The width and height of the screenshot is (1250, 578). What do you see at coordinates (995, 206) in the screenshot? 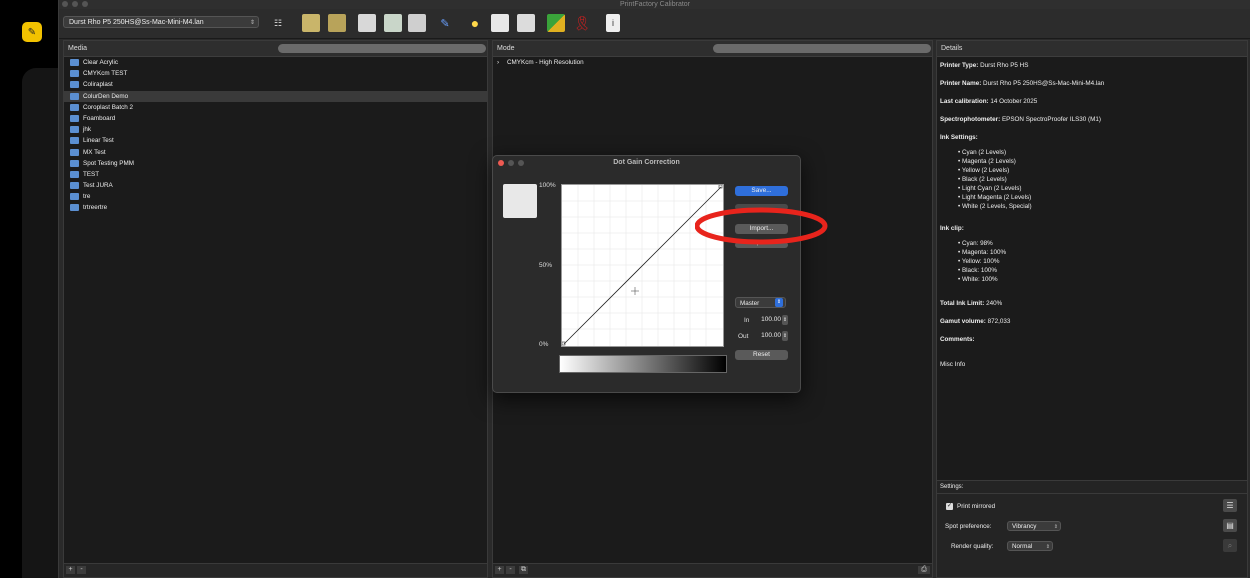
I see `ink-setting-item: • White (2 Levels, Special)` at bounding box center [995, 206].